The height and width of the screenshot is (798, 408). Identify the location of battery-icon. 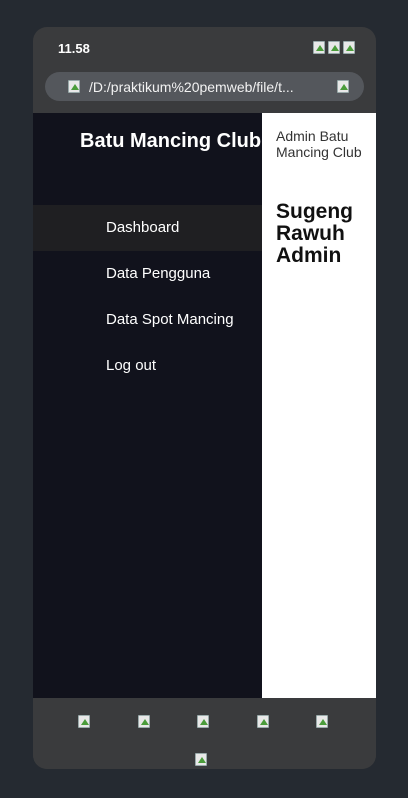
(349, 47).